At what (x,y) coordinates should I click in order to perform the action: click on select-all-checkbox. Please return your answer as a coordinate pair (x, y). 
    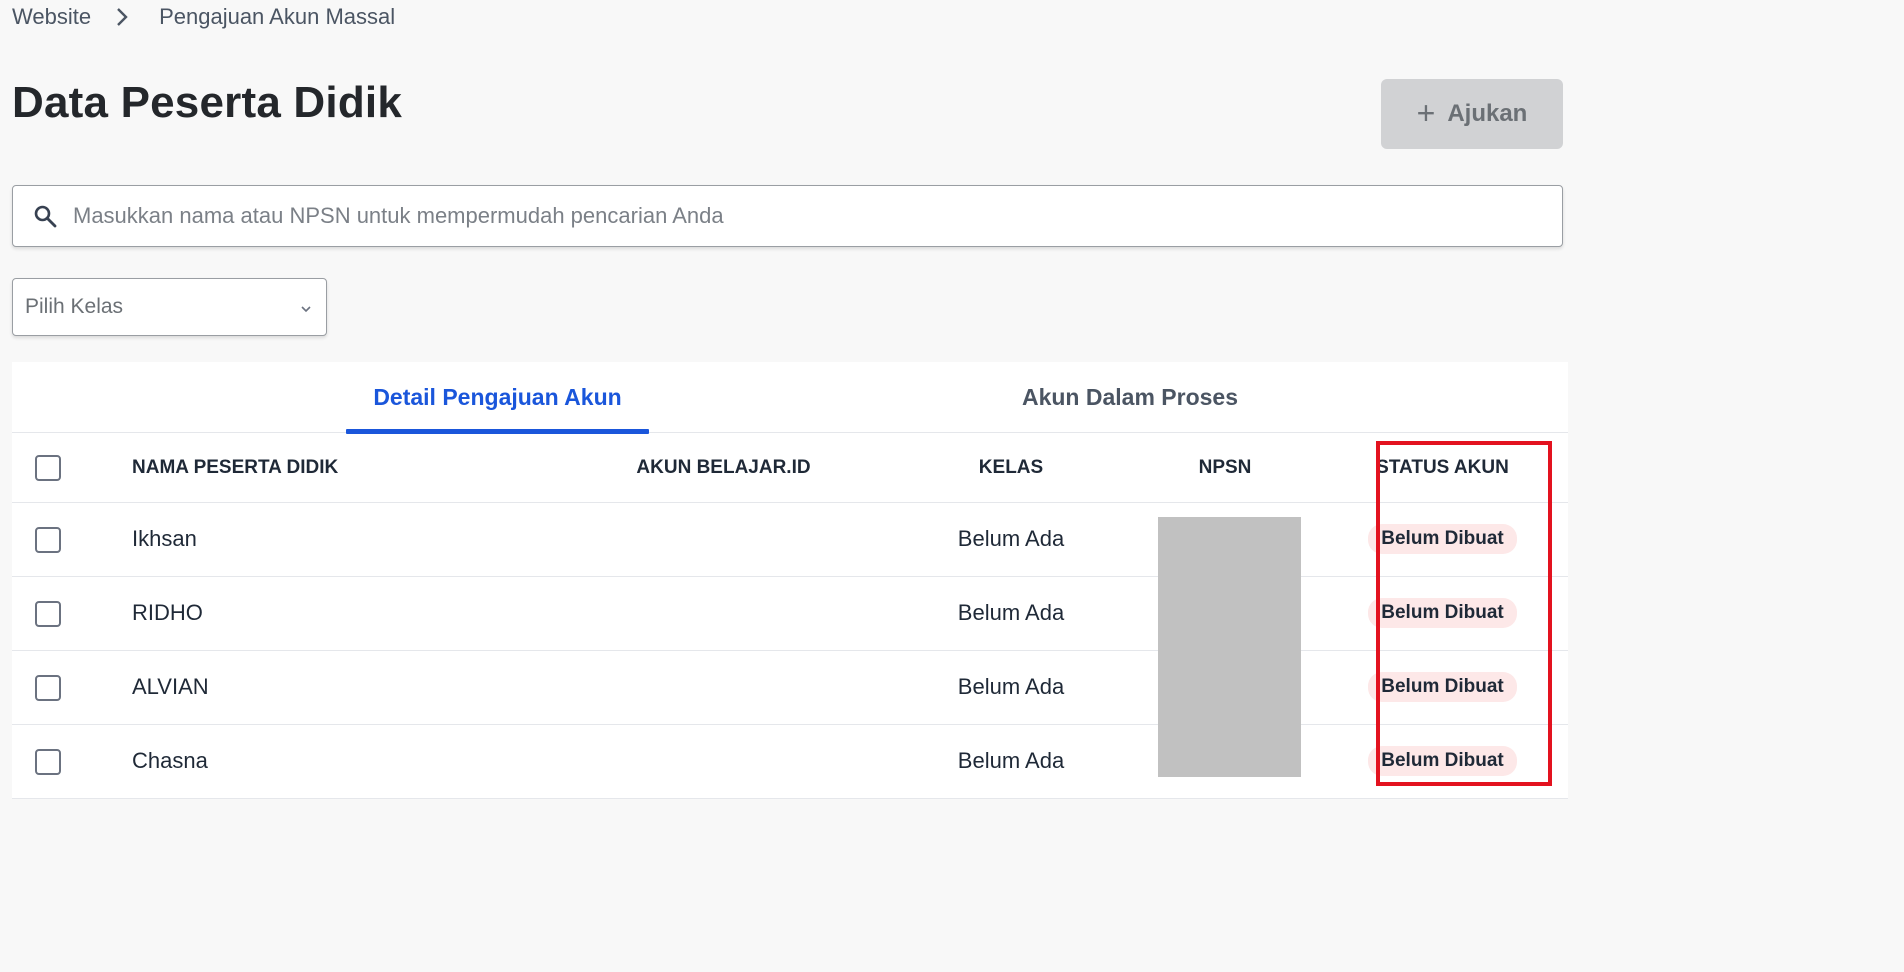
    Looking at the image, I should click on (48, 467).